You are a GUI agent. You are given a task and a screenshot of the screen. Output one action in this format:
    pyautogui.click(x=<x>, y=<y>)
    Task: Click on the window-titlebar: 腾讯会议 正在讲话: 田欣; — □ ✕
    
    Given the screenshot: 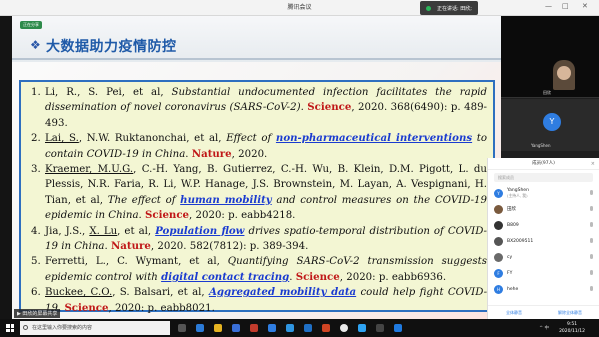 What is the action you would take?
    pyautogui.click(x=299, y=8)
    